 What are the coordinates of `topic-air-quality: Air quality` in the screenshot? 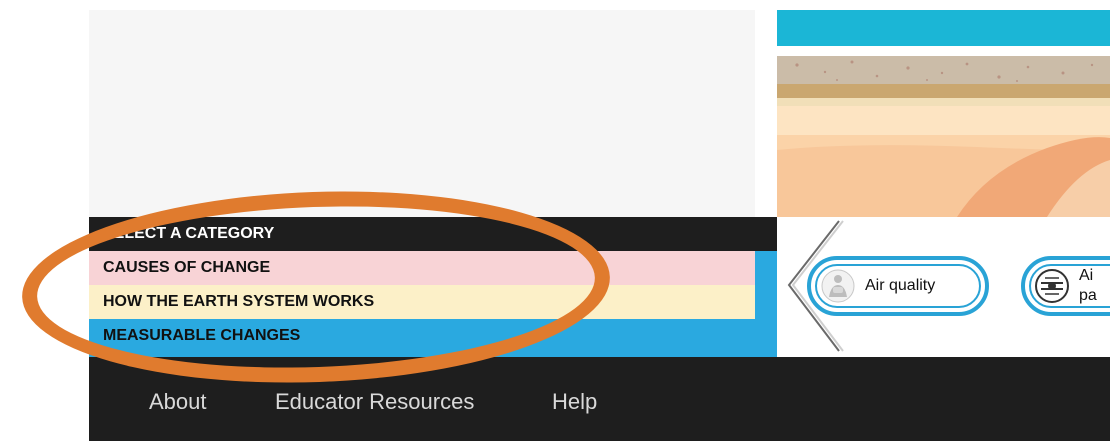 It's located at (898, 286).